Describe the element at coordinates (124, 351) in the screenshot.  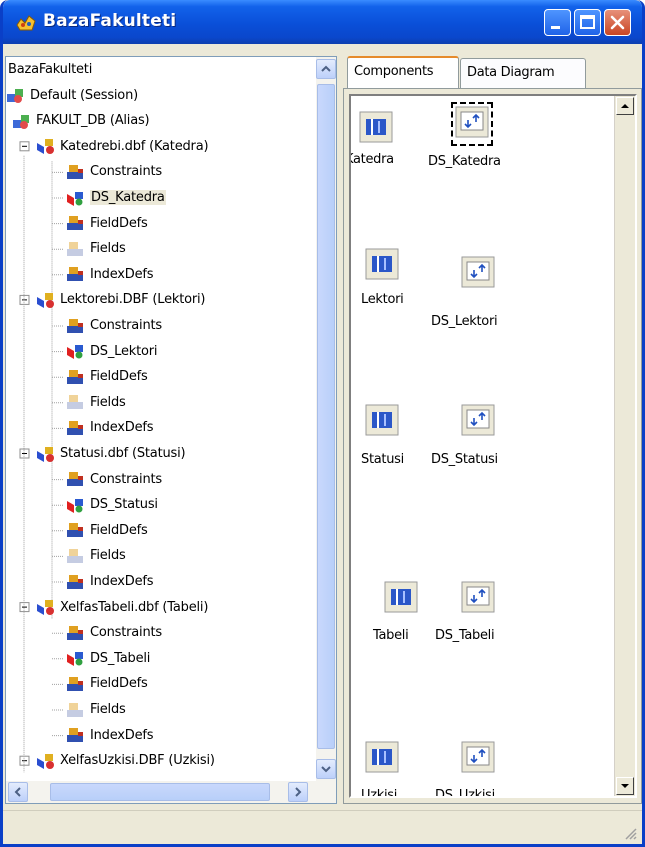
I see `tree-node-label: DS_Lektori` at that location.